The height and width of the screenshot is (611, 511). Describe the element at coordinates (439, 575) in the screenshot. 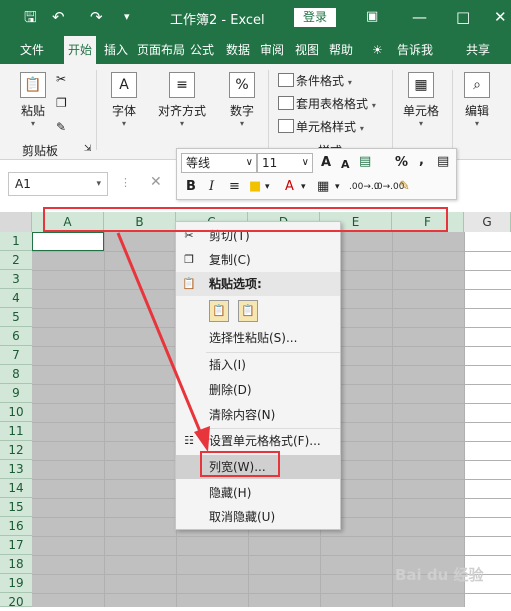

I see `watermark: Bai du 经验` at that location.